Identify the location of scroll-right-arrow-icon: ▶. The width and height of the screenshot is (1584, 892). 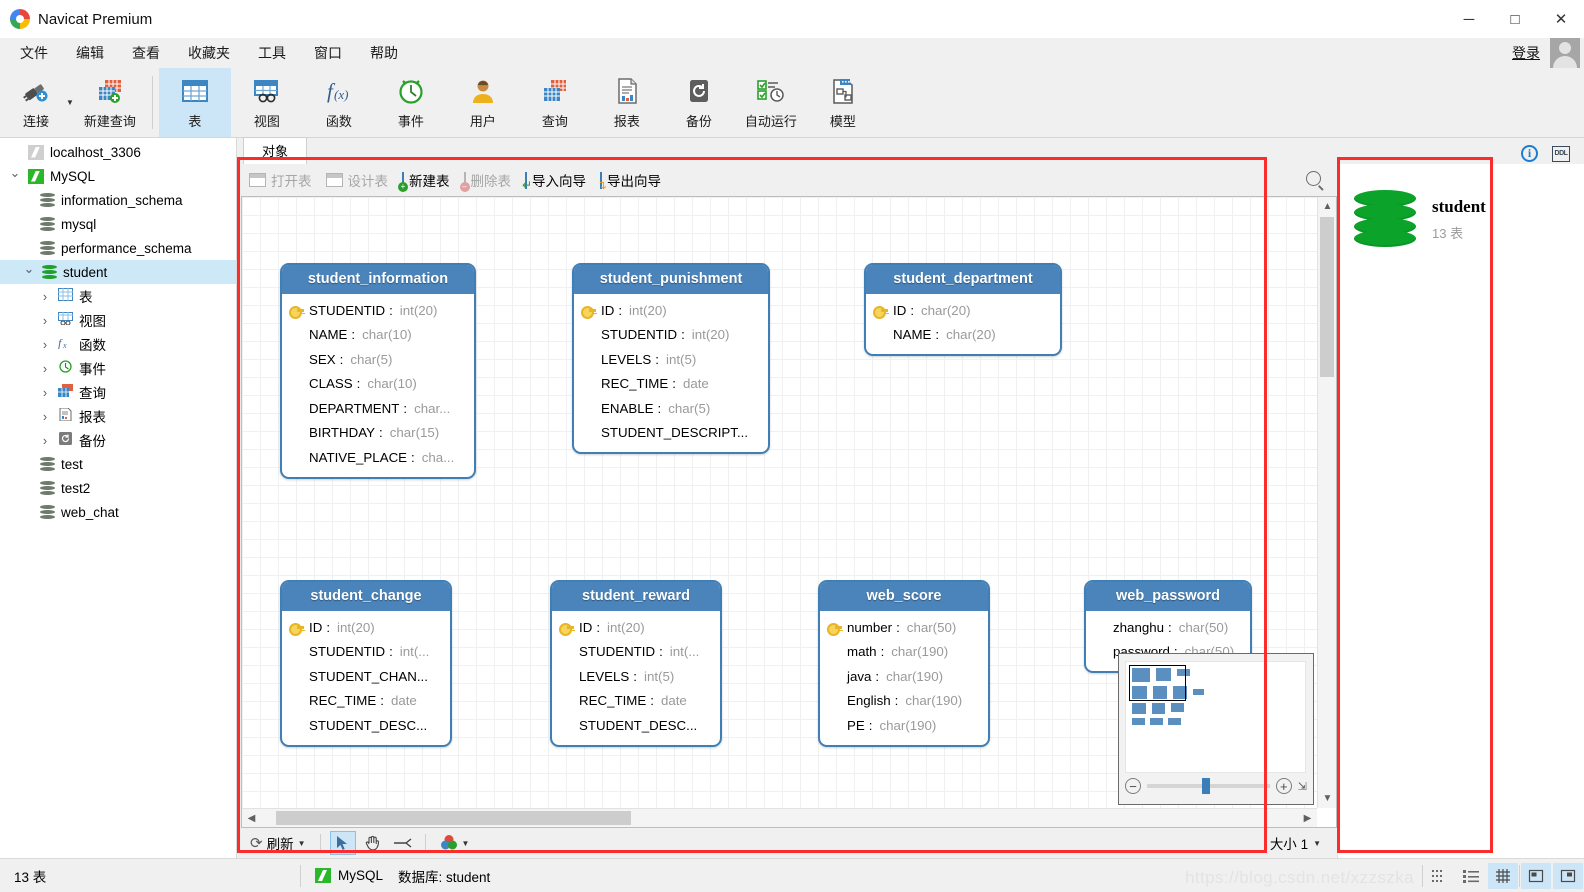
(1307, 818).